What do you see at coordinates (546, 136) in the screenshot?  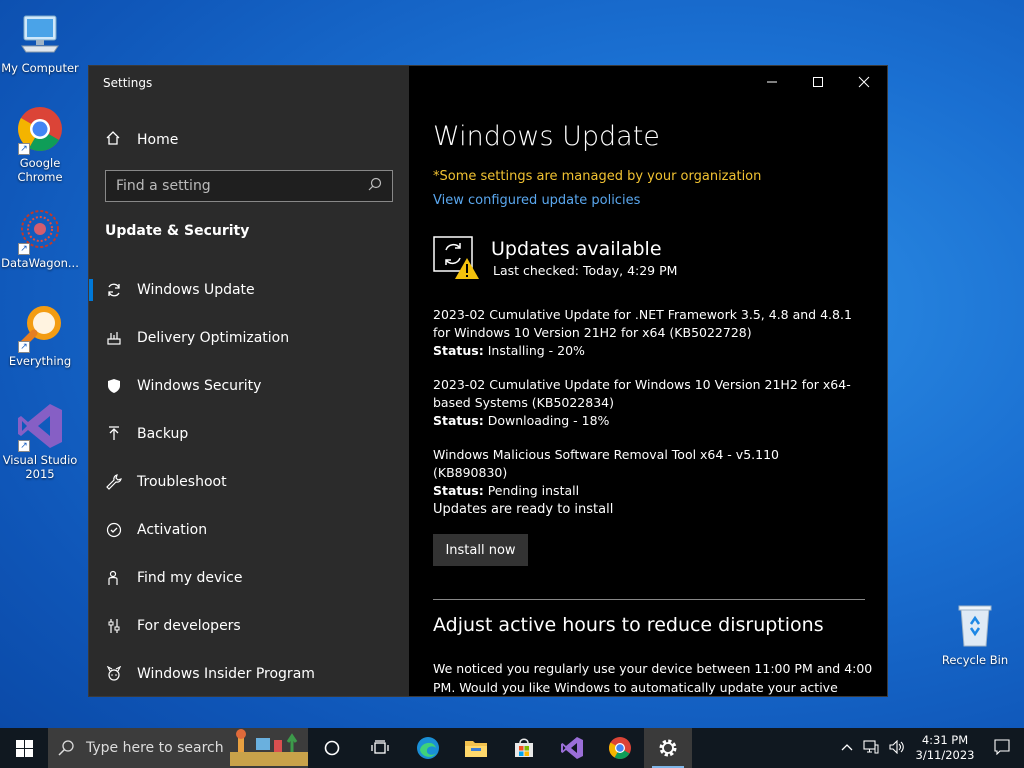 I see `page-title: Windows Update` at bounding box center [546, 136].